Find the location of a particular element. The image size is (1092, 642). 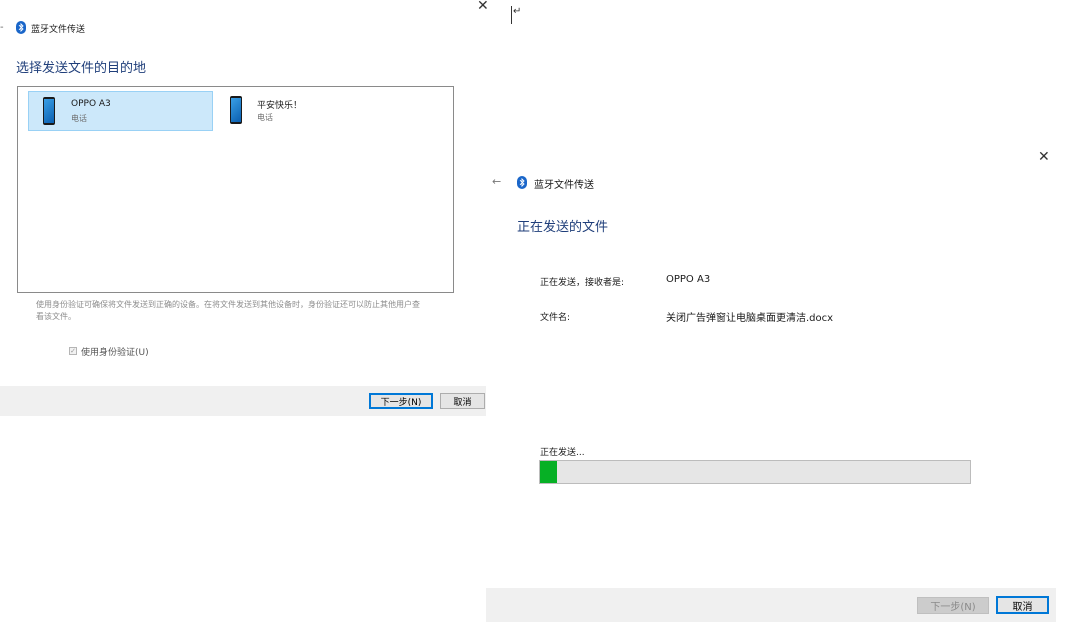

receiver-label: 正在发送，接收者是: is located at coordinates (582, 283).